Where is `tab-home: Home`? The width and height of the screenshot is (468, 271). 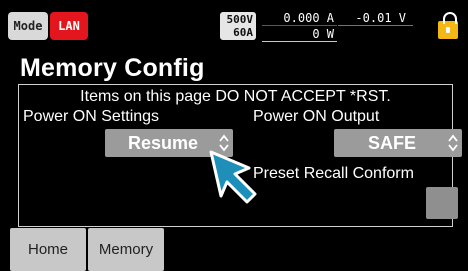 tab-home: Home is located at coordinates (48, 249).